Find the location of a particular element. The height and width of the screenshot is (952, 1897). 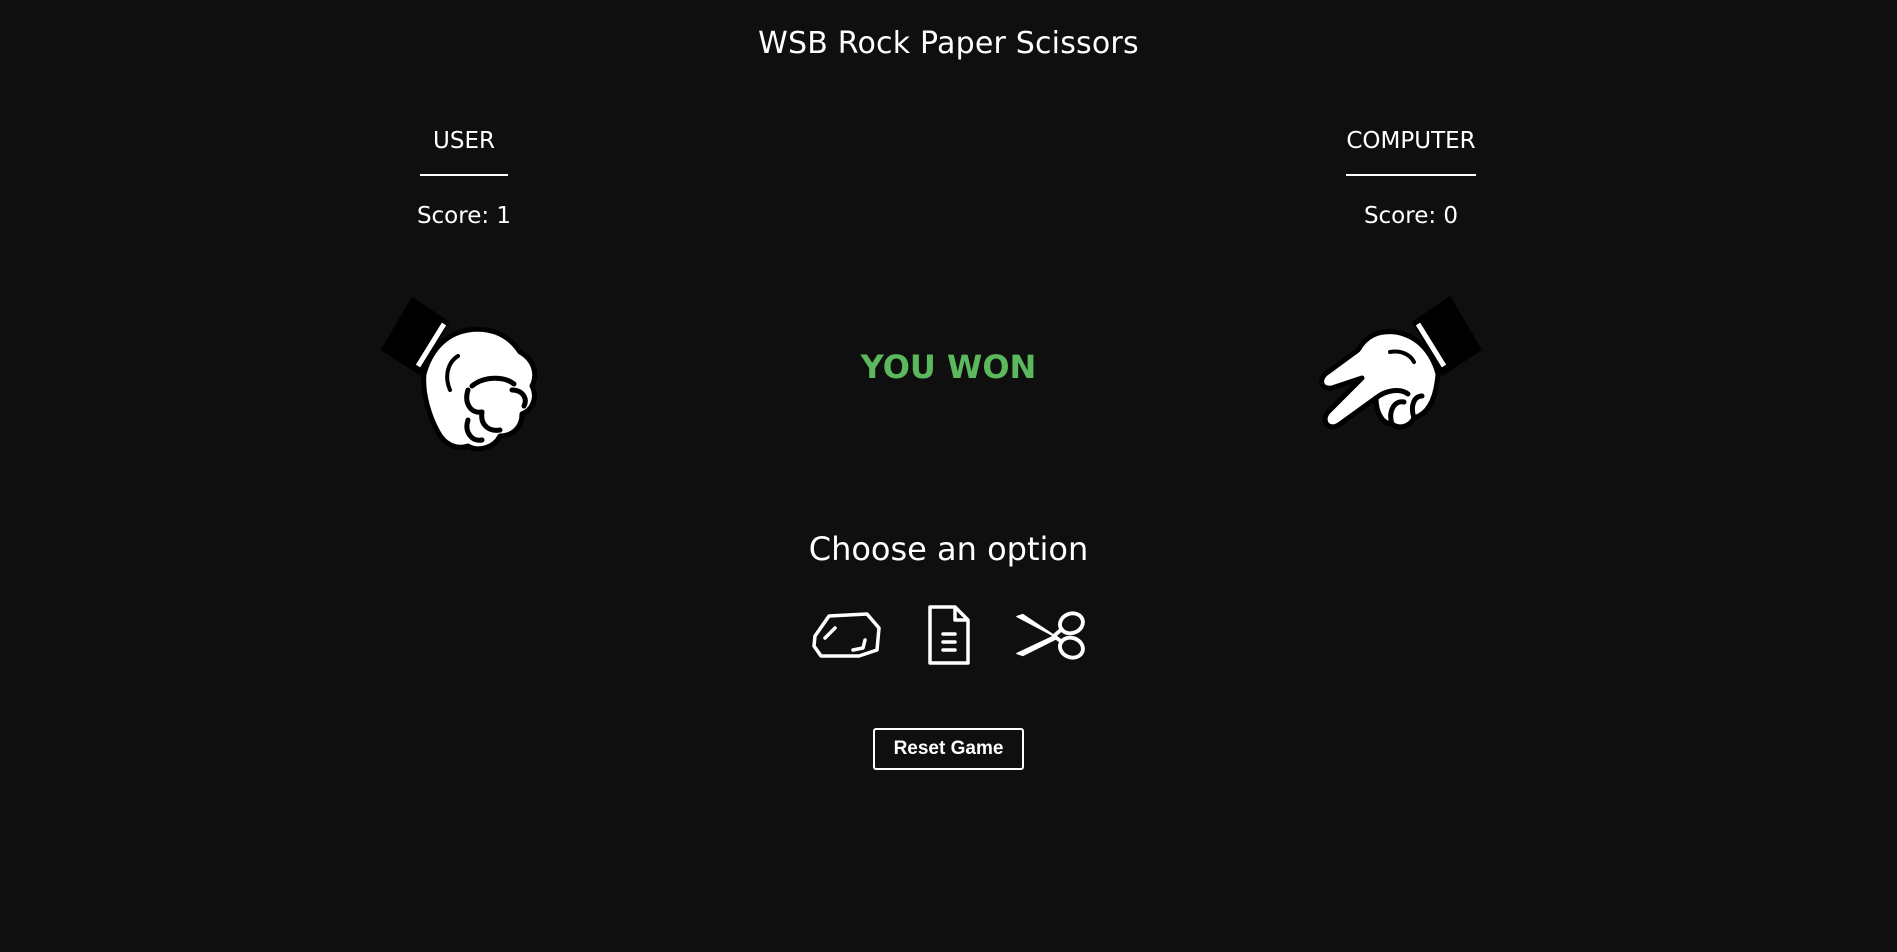

scissors-option-button is located at coordinates (1051, 635).